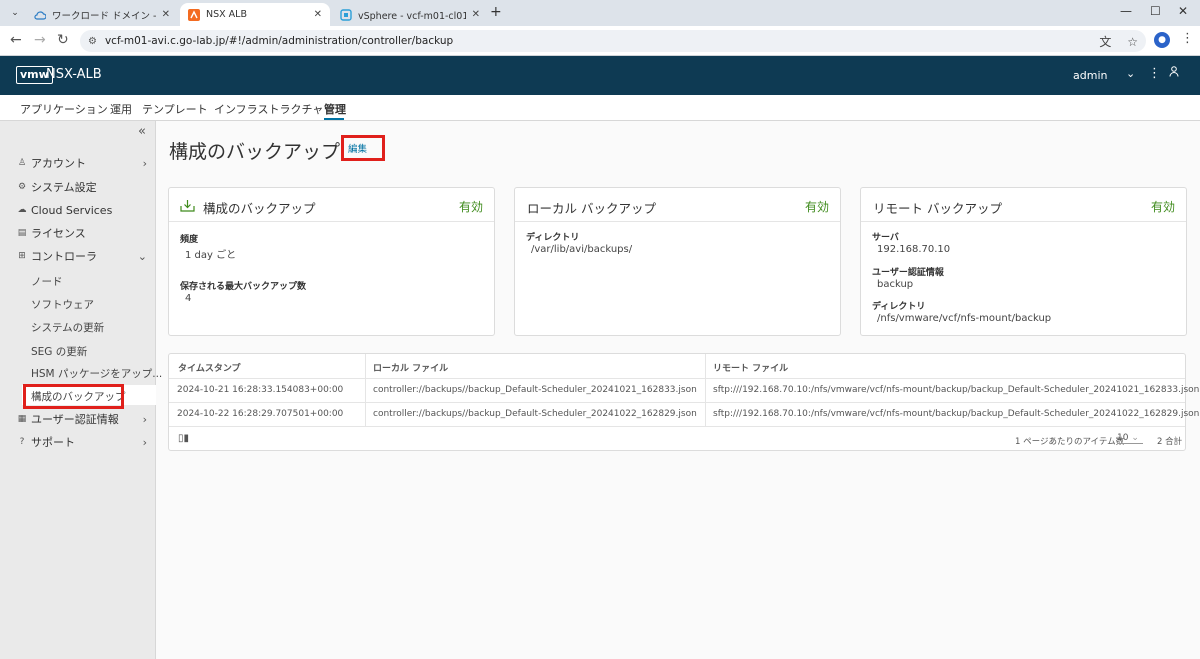 The width and height of the screenshot is (1200, 659). I want to click on tab-search-button: ⌄, so click(15, 13).